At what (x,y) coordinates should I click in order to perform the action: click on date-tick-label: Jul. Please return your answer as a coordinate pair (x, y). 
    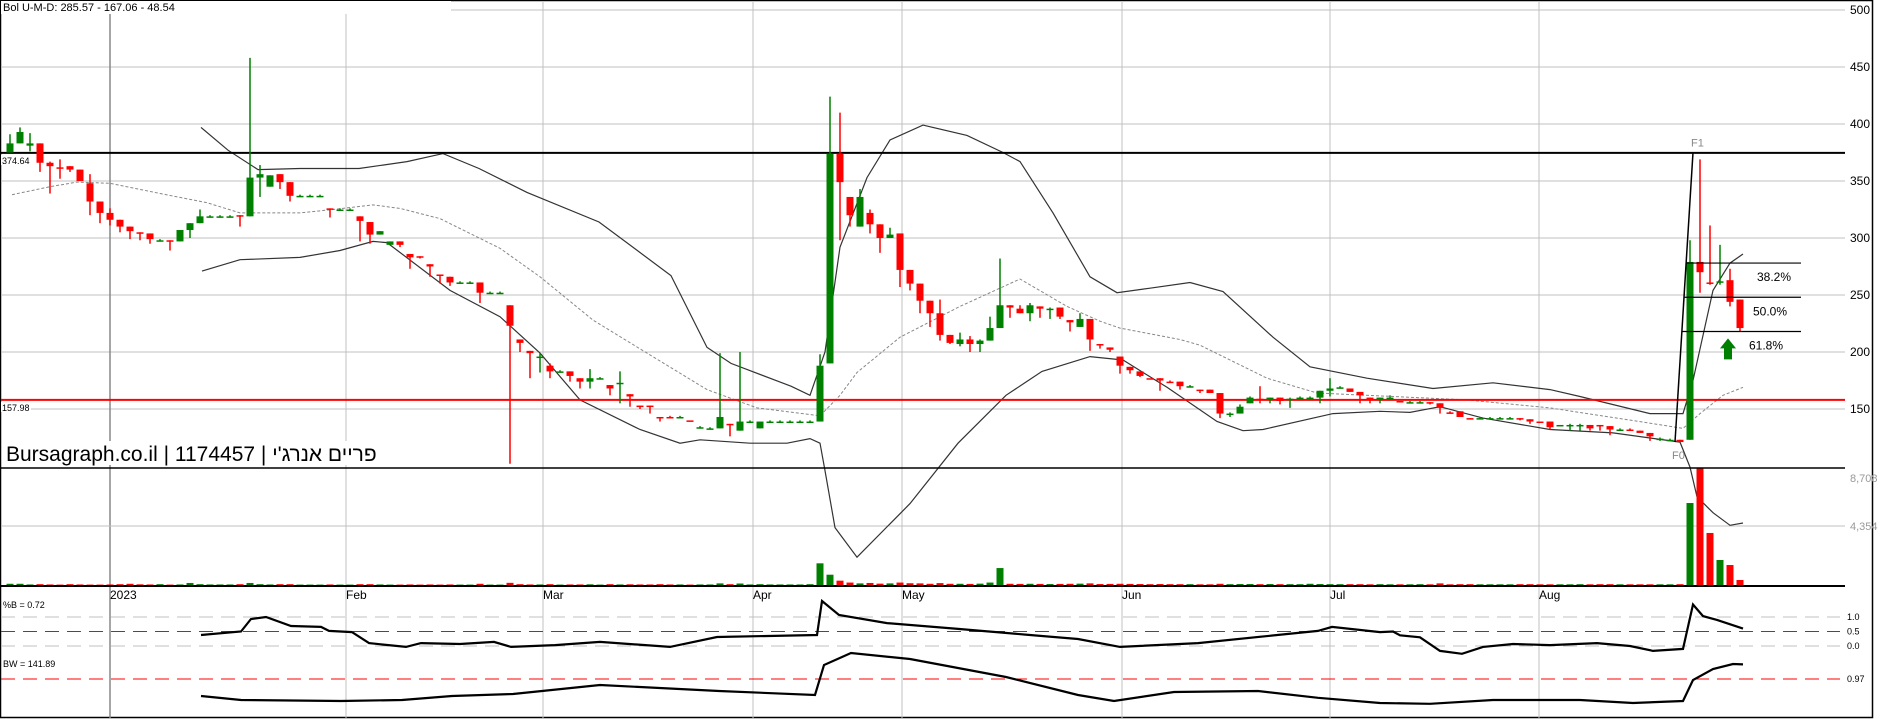
    Looking at the image, I should click on (1337, 595).